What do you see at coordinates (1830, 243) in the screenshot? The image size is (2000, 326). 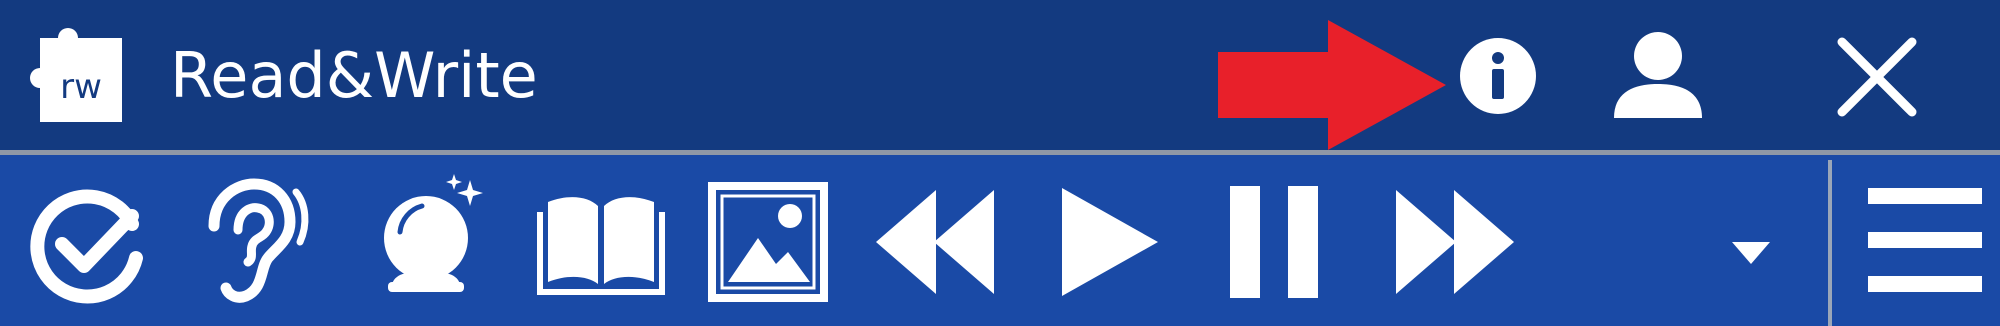 I see `toolbar-divider` at bounding box center [1830, 243].